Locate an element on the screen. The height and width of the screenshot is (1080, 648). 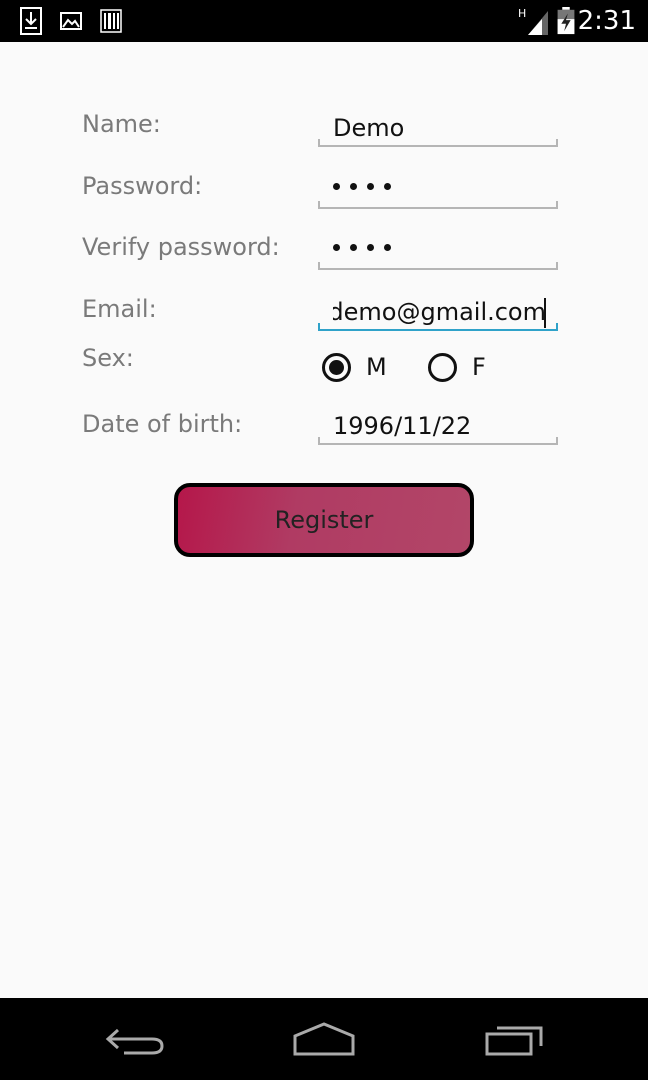
register-button: Register is located at coordinates (324, 520).